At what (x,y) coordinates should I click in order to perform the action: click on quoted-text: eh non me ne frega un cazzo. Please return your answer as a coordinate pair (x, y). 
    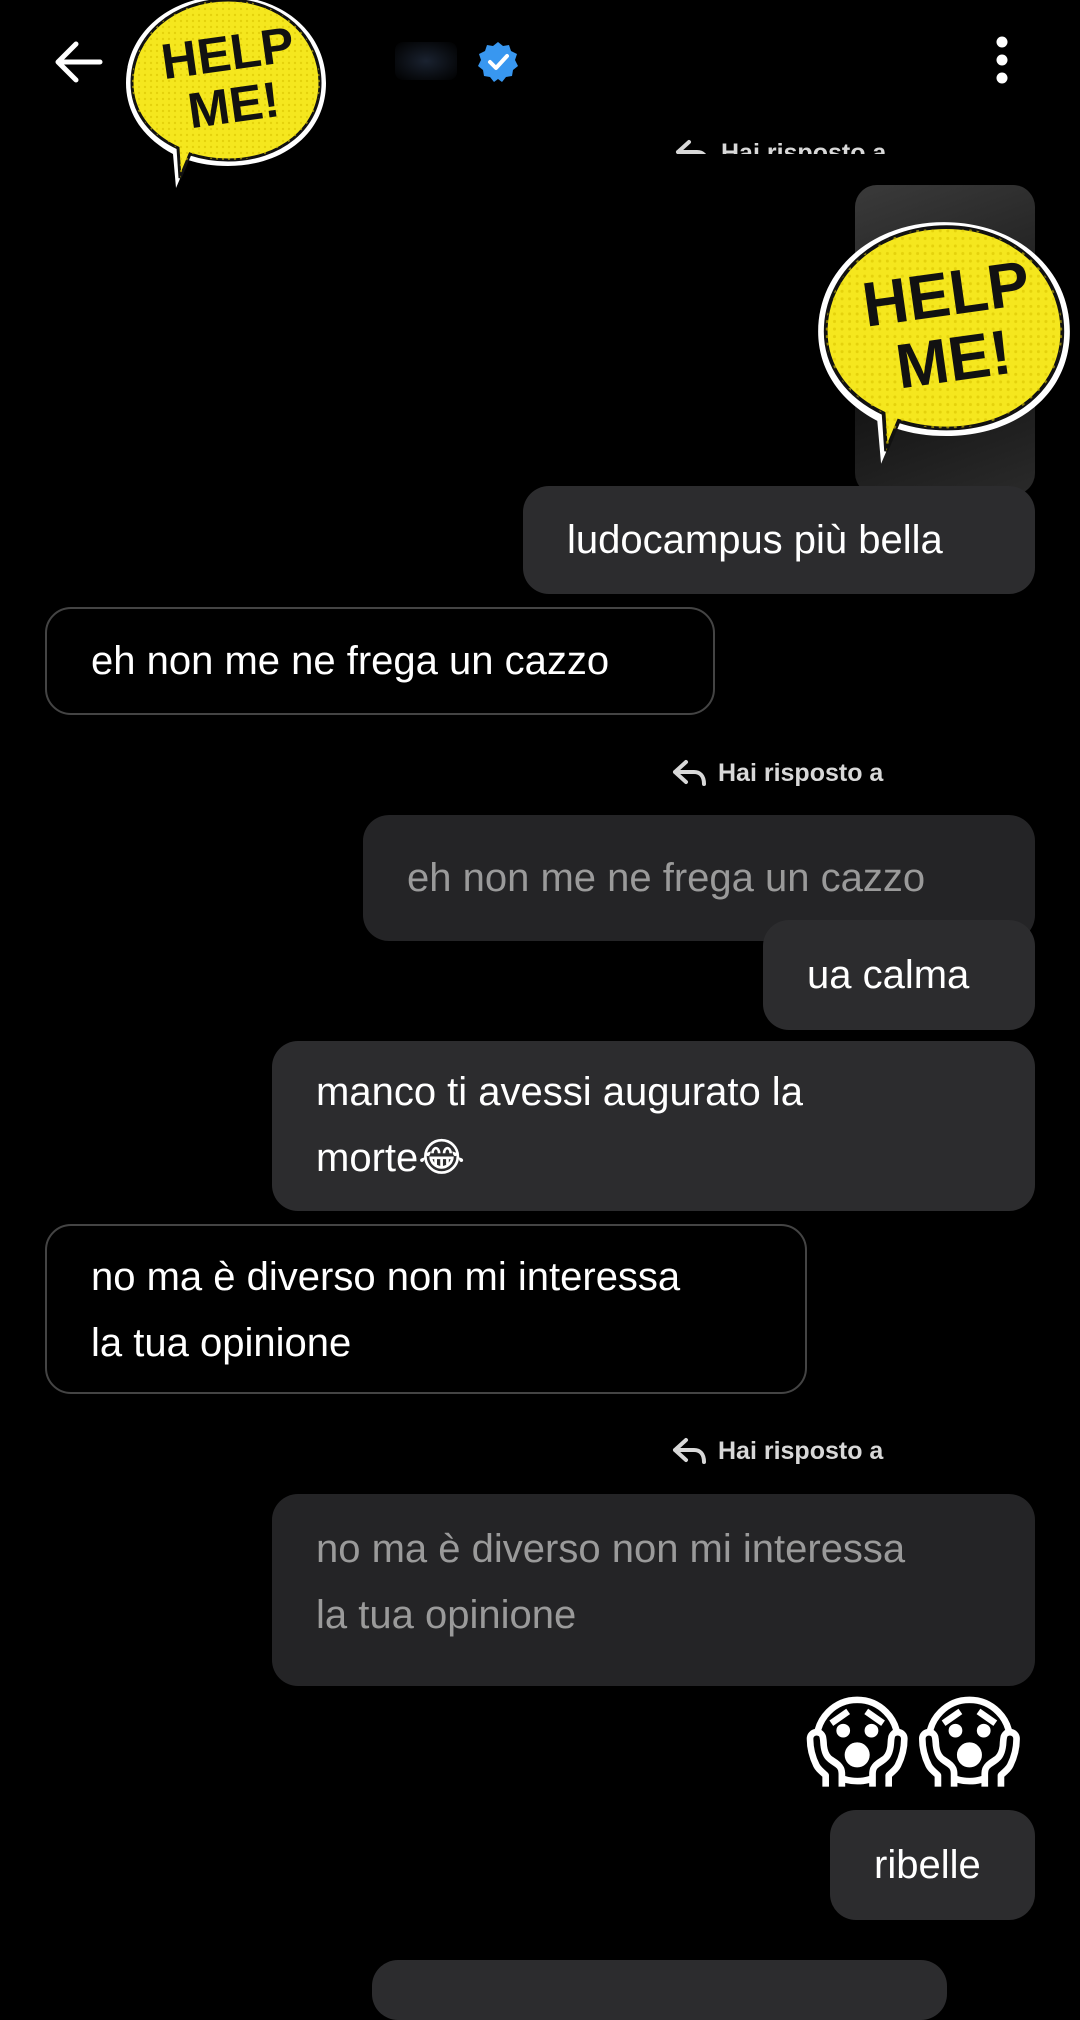
    Looking at the image, I should click on (666, 878).